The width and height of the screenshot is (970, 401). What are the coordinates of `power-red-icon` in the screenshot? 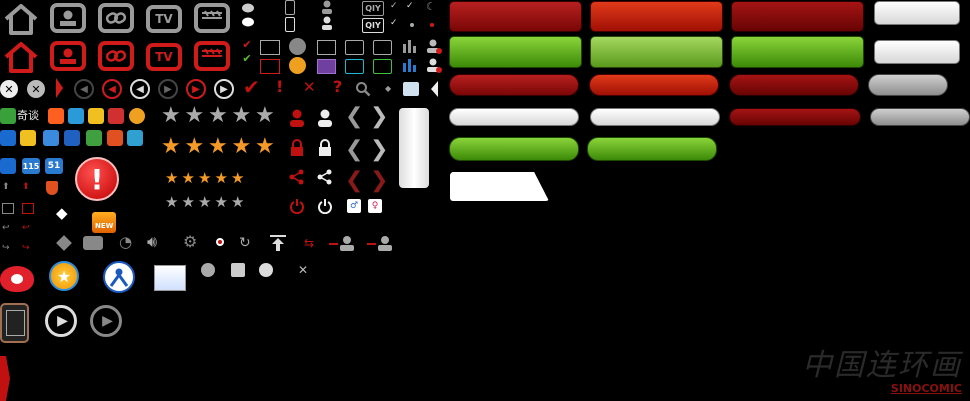 It's located at (297, 206).